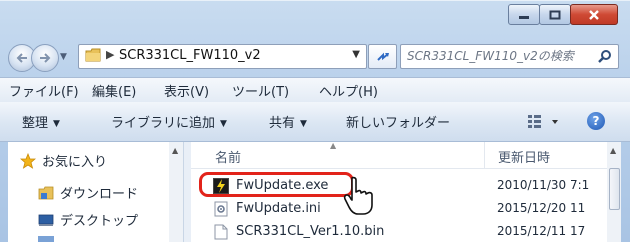 This screenshot has width=630, height=242. Describe the element at coordinates (543, 185) in the screenshot. I see `file-modified: 2010/11/30 7:1` at that location.